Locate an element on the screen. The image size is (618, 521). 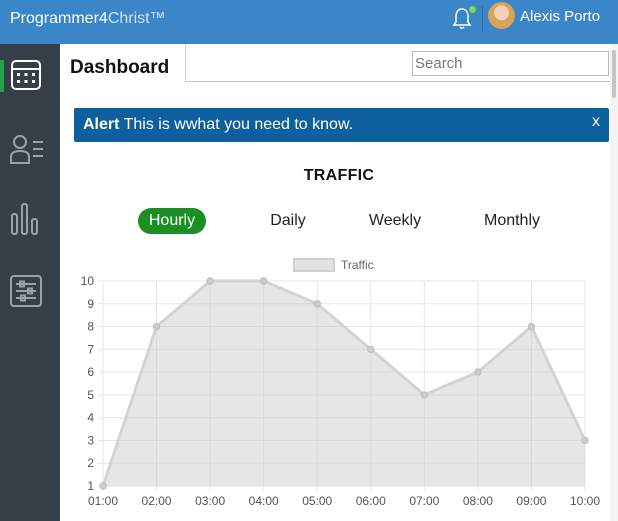
alert-banner: Alert This is wwhat you need to know. x is located at coordinates (341, 125).